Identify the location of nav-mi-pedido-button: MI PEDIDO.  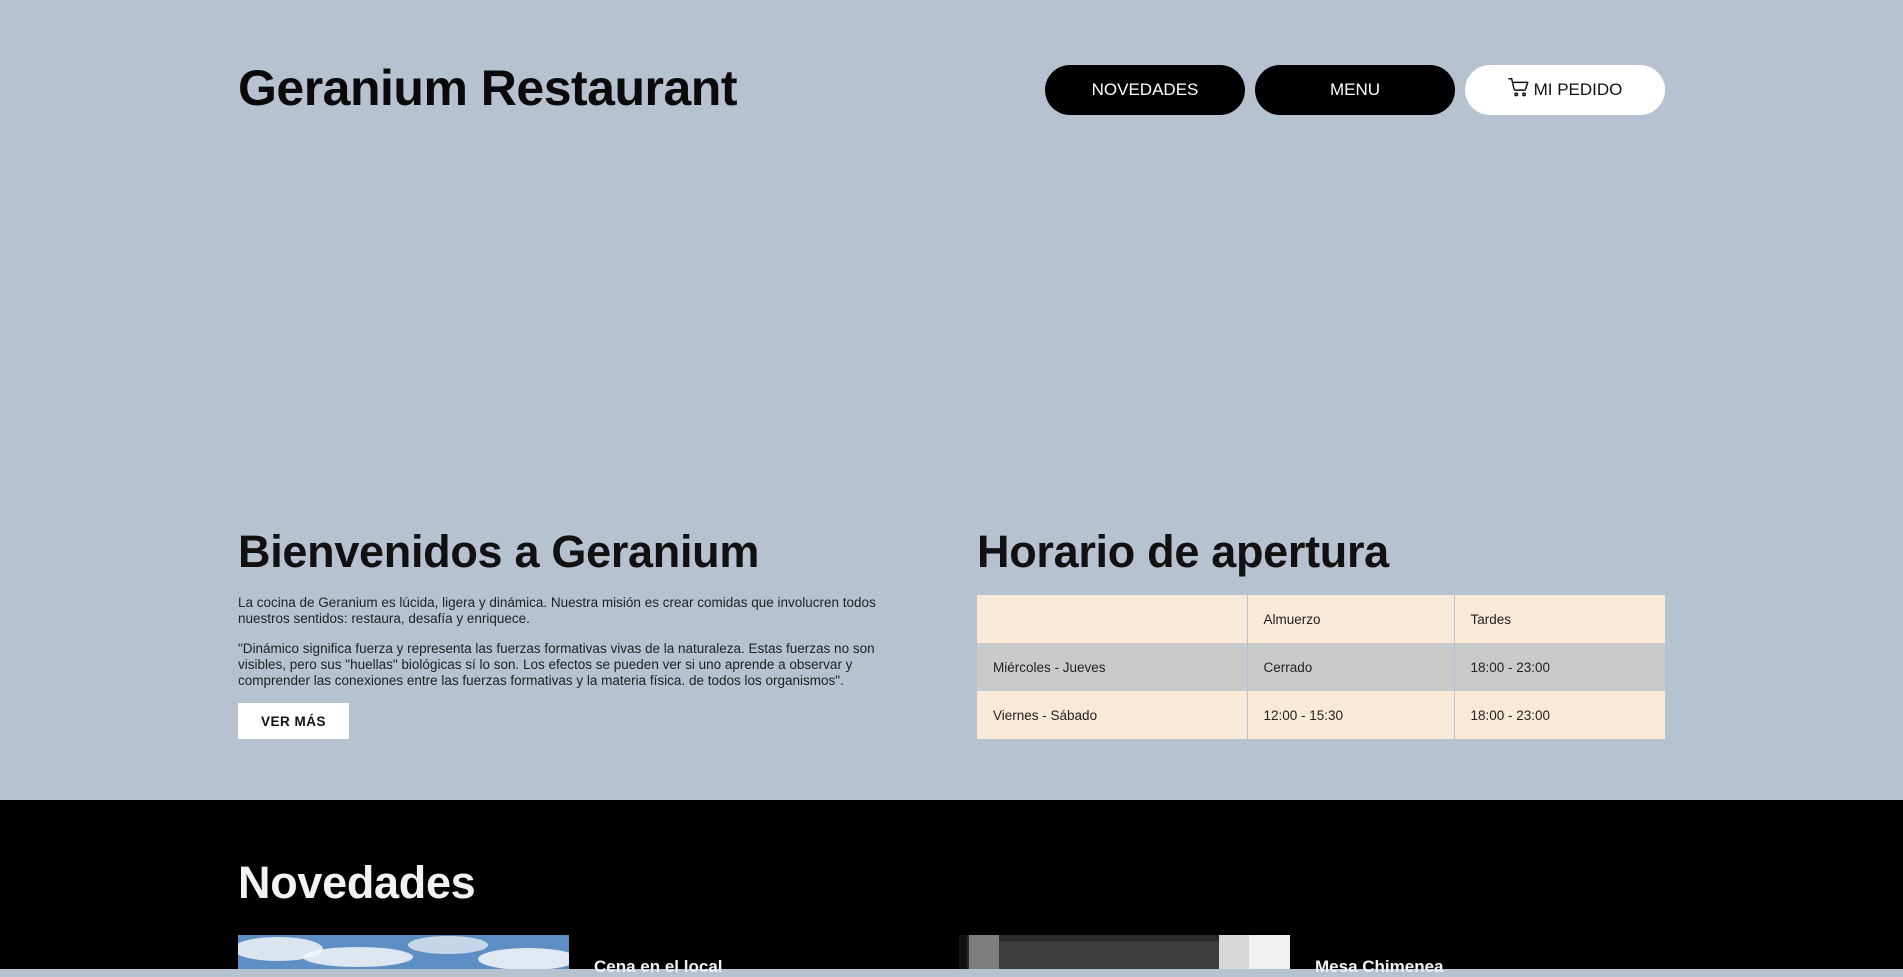
(1565, 90).